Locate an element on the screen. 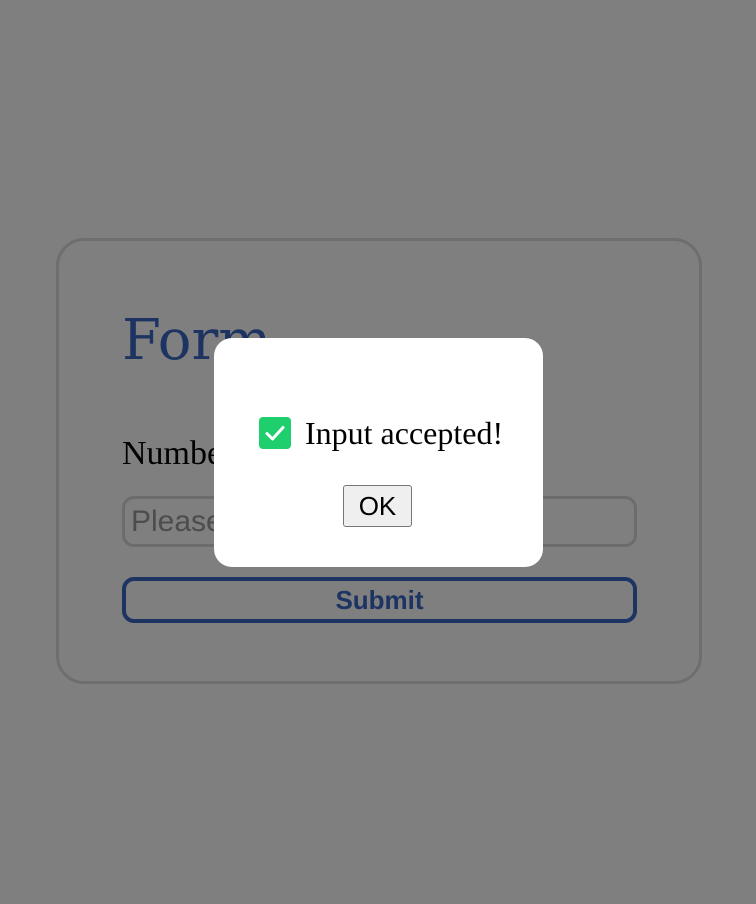 The image size is (756, 904). dialog-message: Input accepted! is located at coordinates (381, 433).